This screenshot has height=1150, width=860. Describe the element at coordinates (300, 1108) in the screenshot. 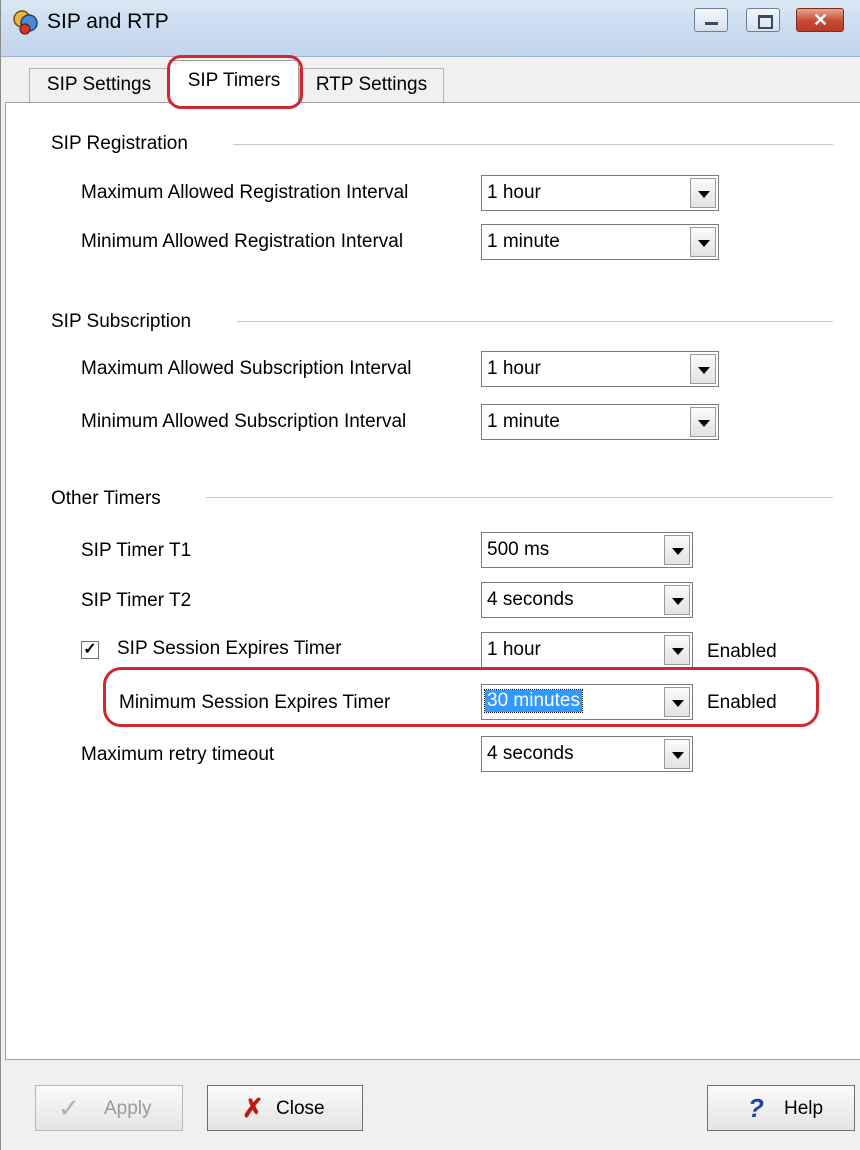

I see `close-button-label: Close` at that location.